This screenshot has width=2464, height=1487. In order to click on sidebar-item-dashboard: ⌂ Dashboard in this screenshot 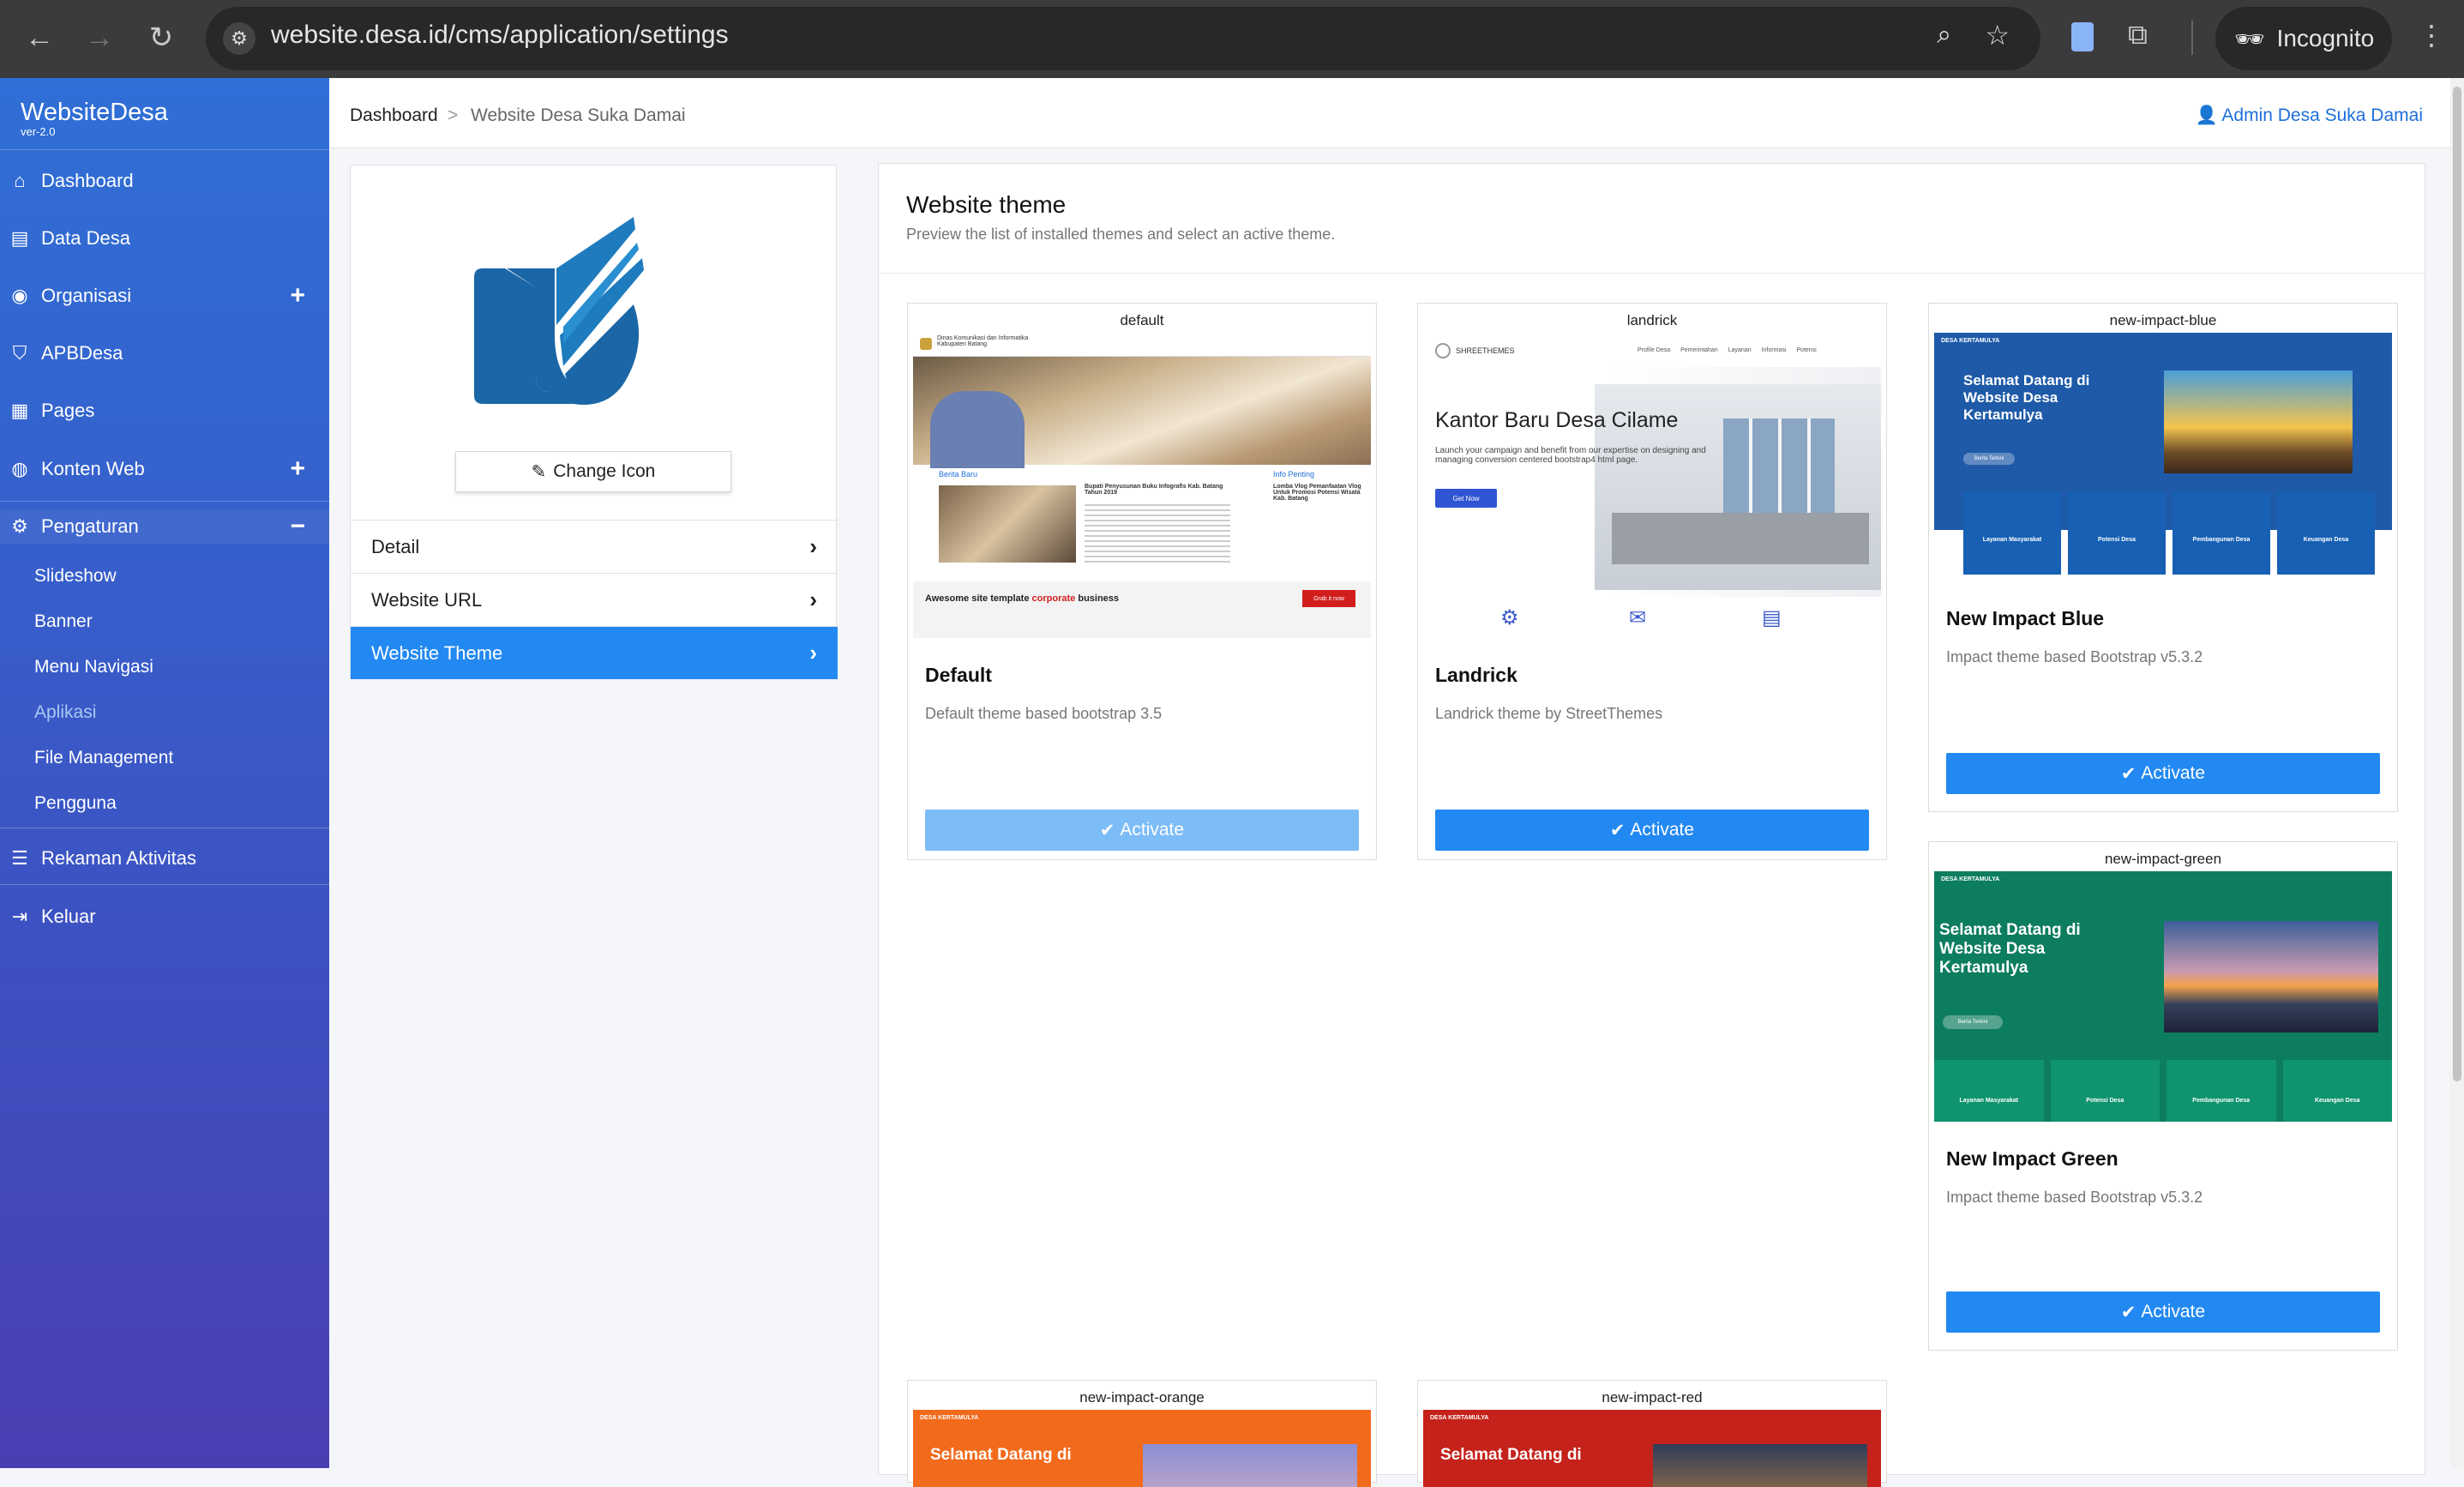, I will do `click(164, 181)`.